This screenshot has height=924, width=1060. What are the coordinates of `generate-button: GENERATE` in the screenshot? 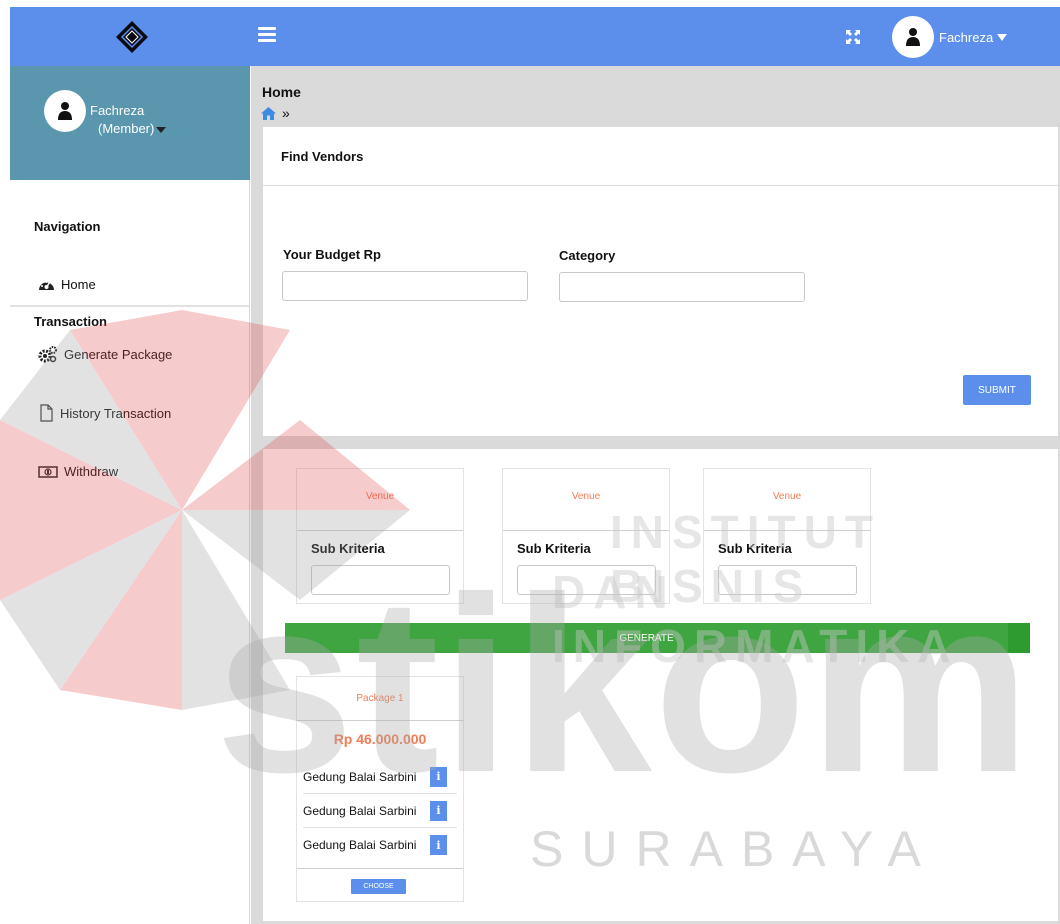 It's located at (657, 638).